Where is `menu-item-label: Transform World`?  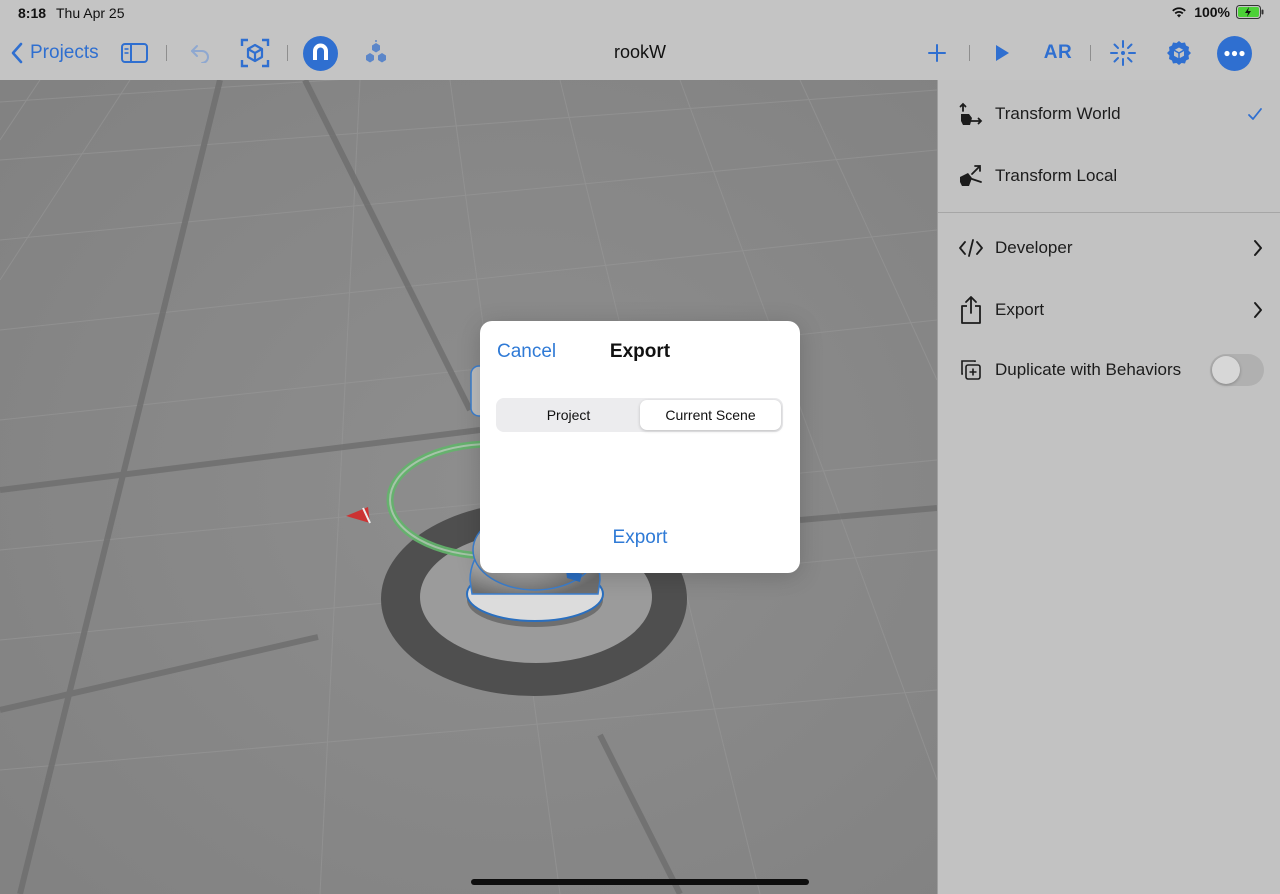
menu-item-label: Transform World is located at coordinates (1058, 113).